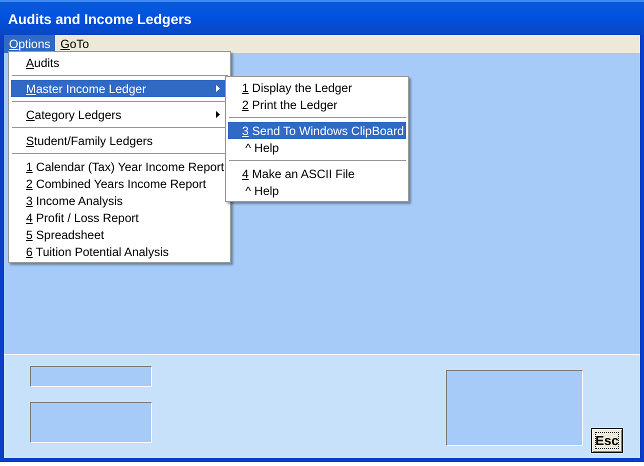  I want to click on menu-item: Master Income Ledger, so click(119, 88).